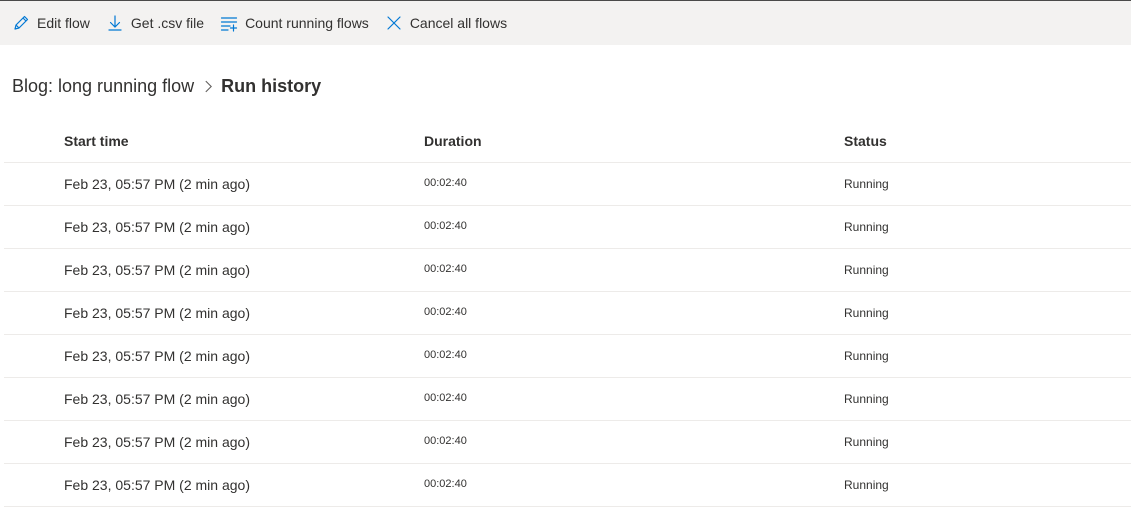 The height and width of the screenshot is (508, 1131). What do you see at coordinates (63, 23) in the screenshot?
I see `edit-flow-label: Edit flow` at bounding box center [63, 23].